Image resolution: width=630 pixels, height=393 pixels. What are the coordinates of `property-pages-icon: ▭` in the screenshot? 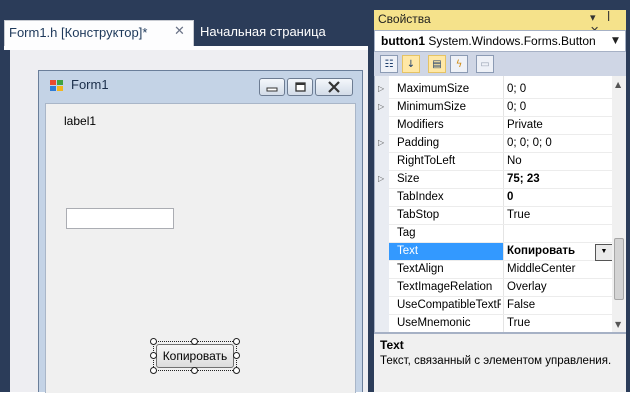 It's located at (485, 64).